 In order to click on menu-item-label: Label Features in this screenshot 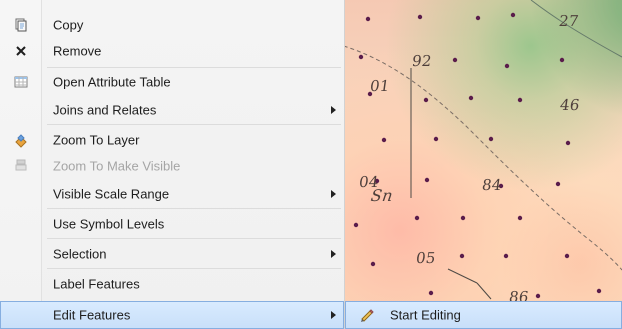, I will do `click(96, 284)`.